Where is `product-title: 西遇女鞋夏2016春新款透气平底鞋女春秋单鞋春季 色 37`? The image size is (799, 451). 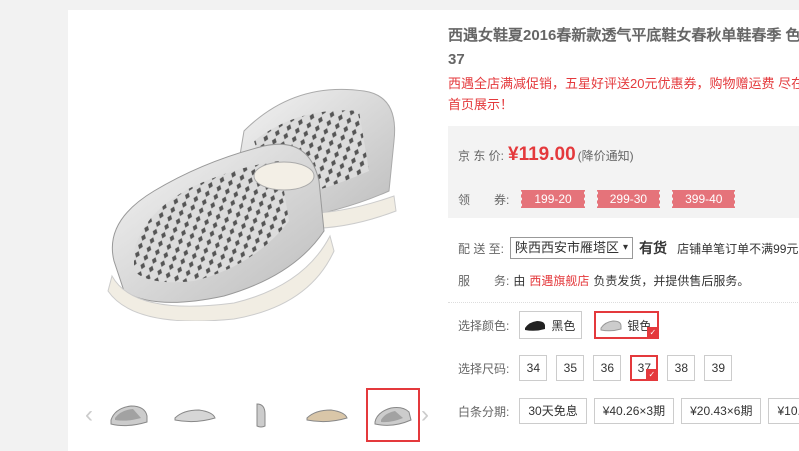
product-title: 西遇女鞋夏2016春新款透气平底鞋女春秋单鞋春季 色 37 is located at coordinates (623, 47).